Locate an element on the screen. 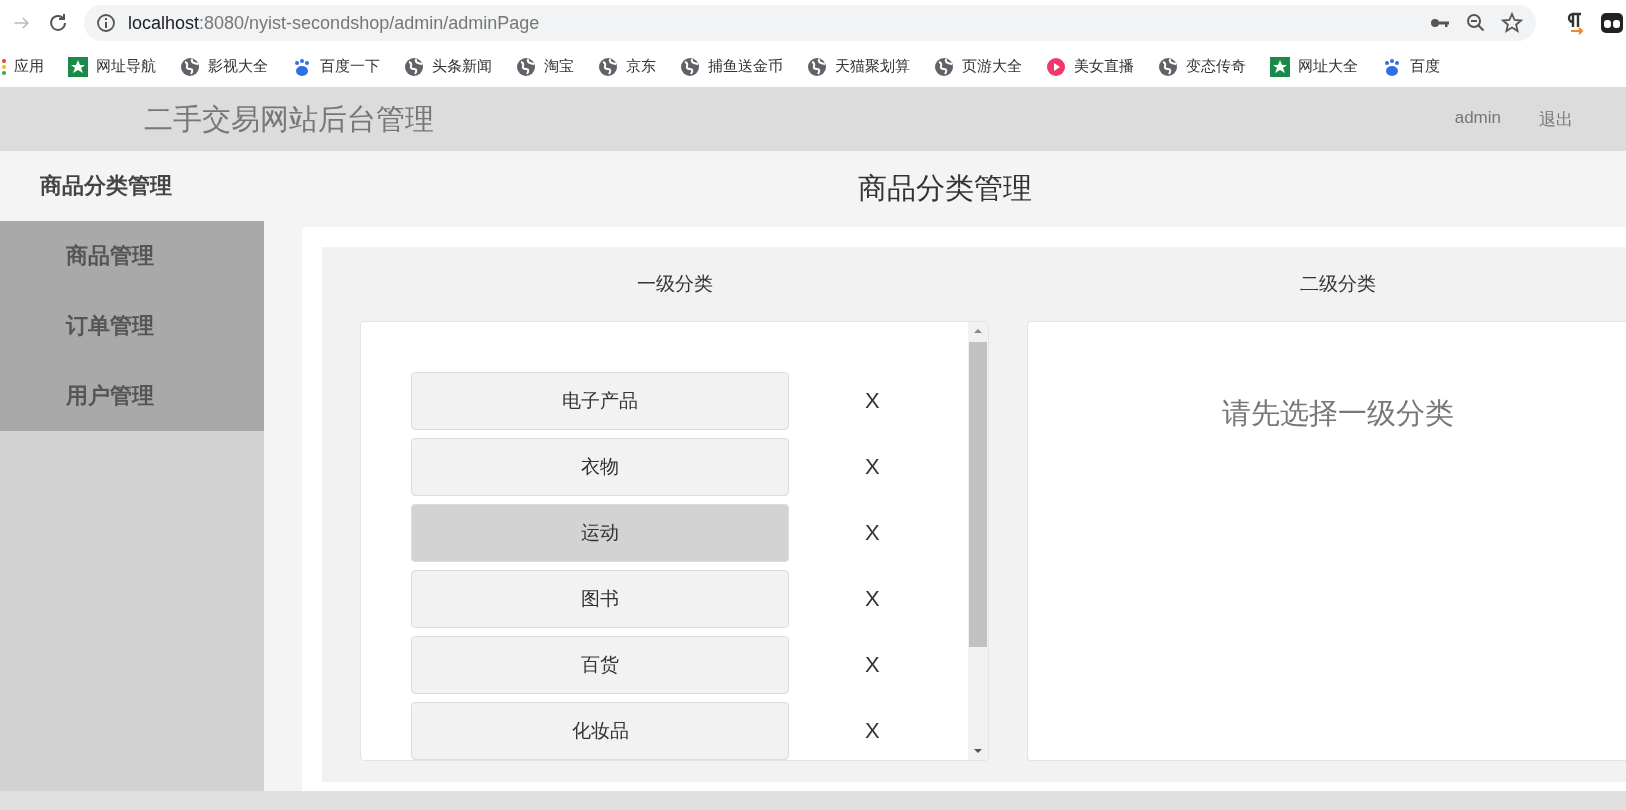 The image size is (1626, 810). category-item: 电子产品 is located at coordinates (600, 401).